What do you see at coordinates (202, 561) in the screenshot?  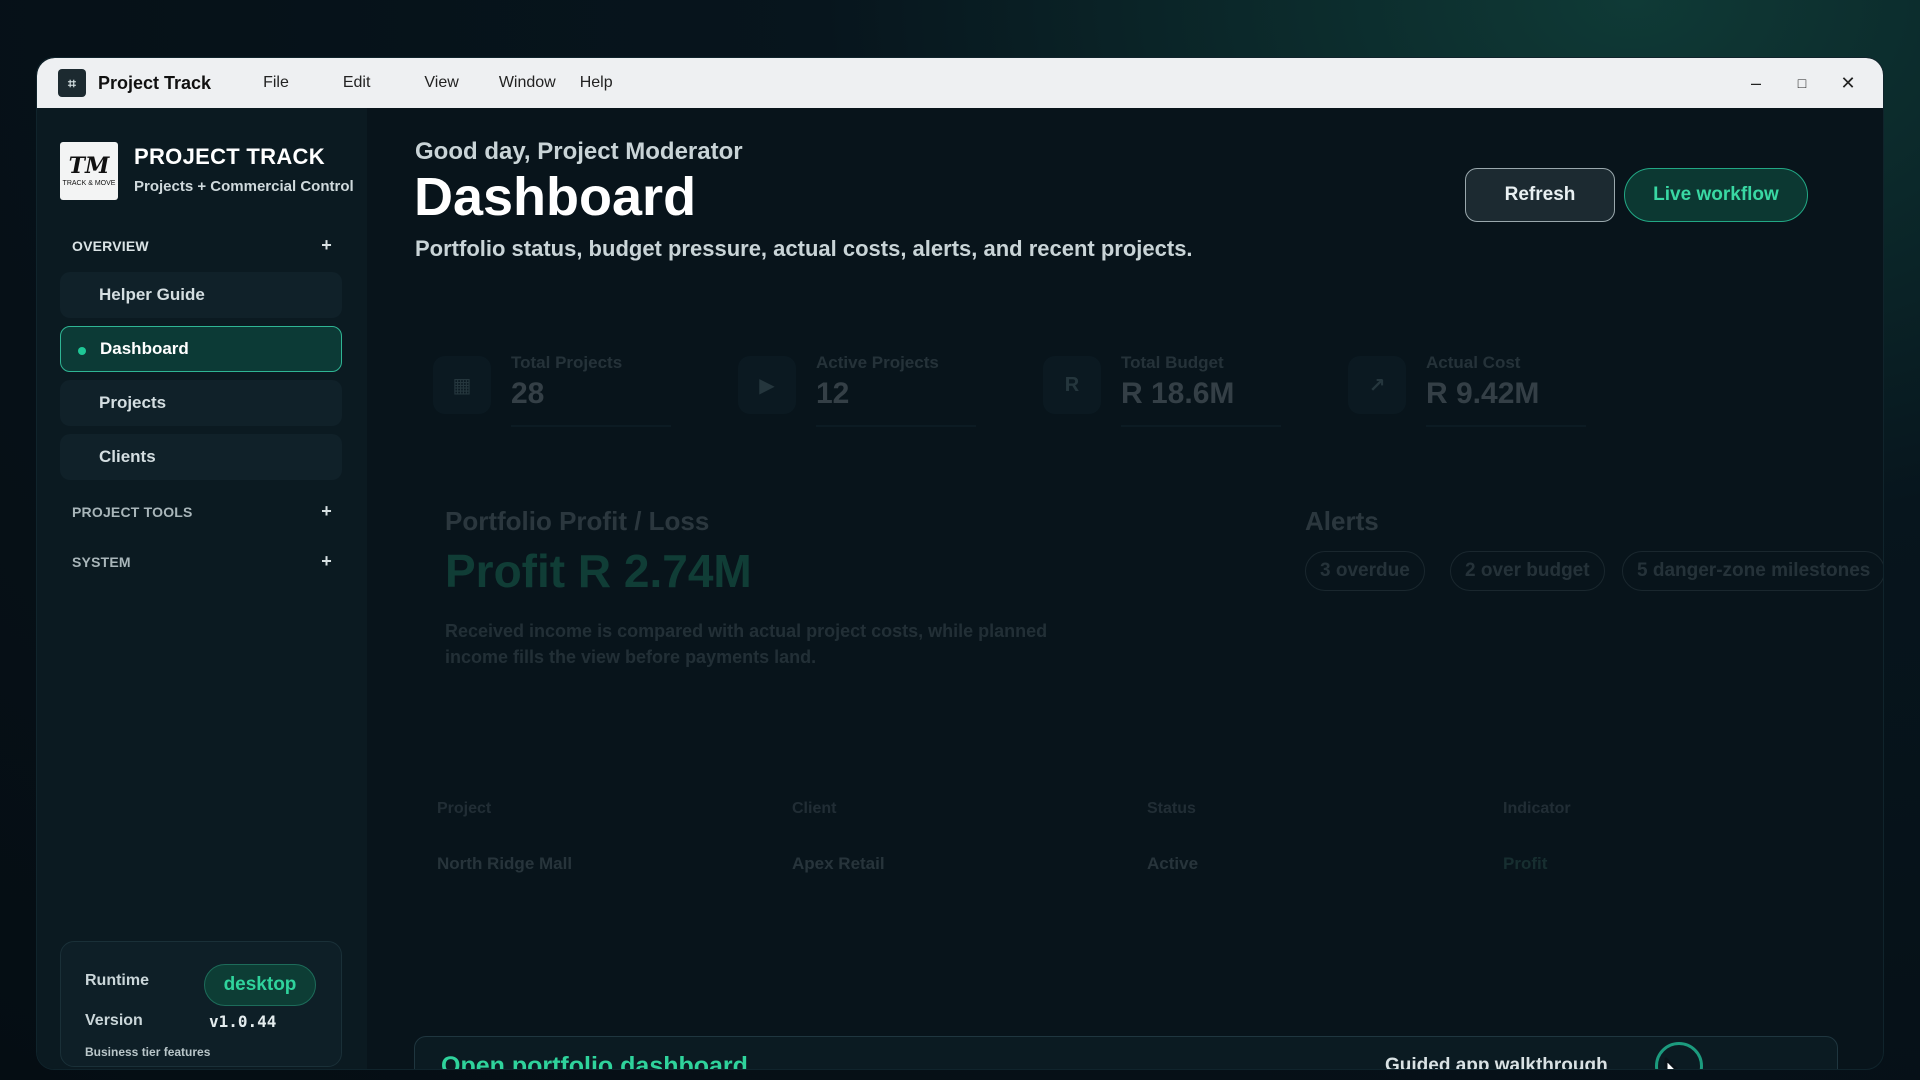 I see `section-system: SYSTEM +` at bounding box center [202, 561].